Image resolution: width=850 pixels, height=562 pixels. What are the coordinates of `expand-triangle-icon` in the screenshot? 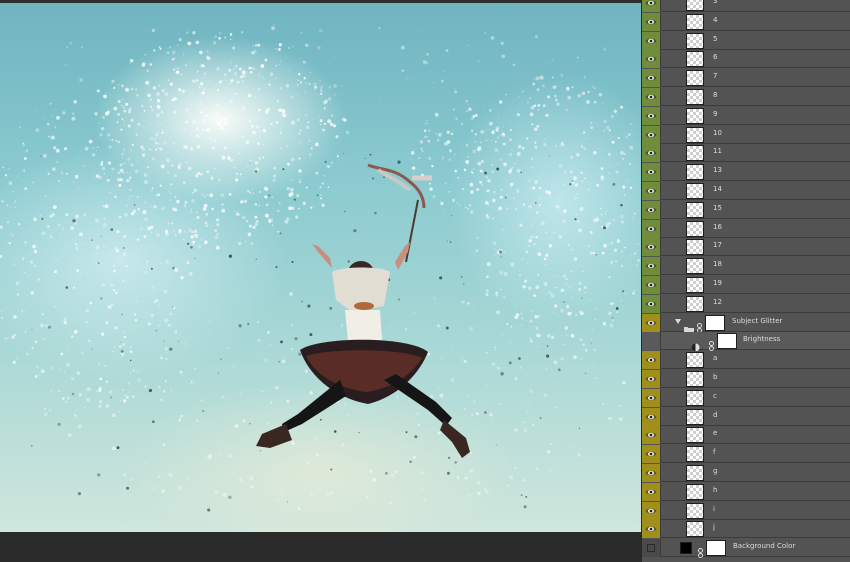 It's located at (678, 321).